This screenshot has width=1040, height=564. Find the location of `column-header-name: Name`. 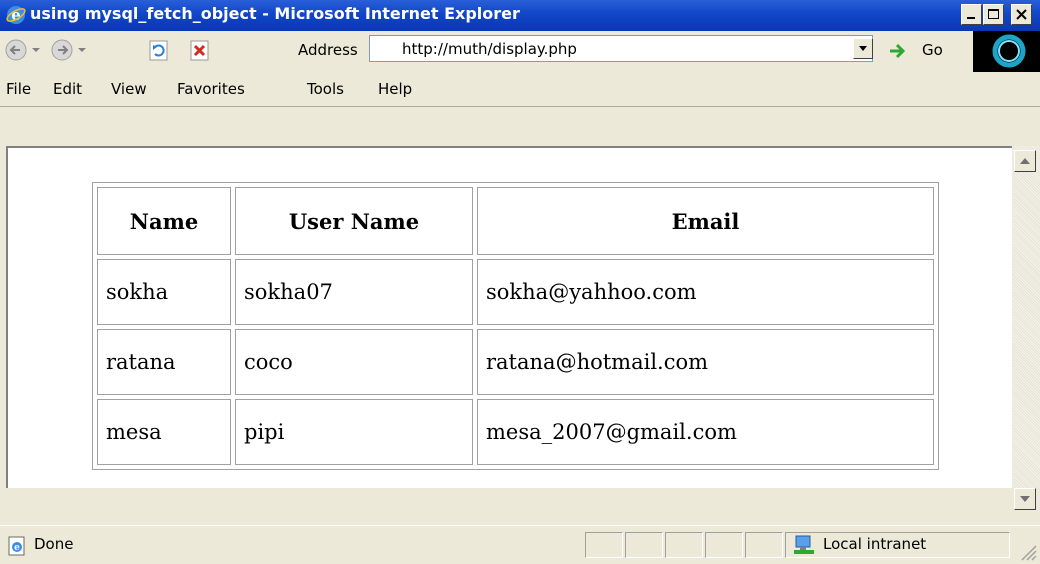

column-header-name: Name is located at coordinates (164, 221).